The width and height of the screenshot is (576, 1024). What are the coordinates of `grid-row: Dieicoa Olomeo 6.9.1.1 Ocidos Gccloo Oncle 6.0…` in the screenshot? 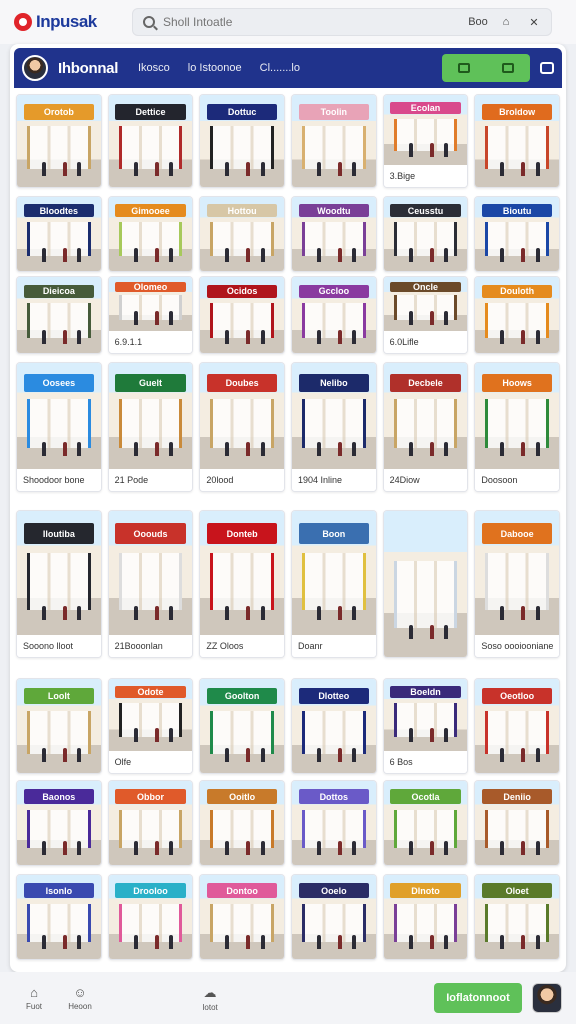 It's located at (288, 315).